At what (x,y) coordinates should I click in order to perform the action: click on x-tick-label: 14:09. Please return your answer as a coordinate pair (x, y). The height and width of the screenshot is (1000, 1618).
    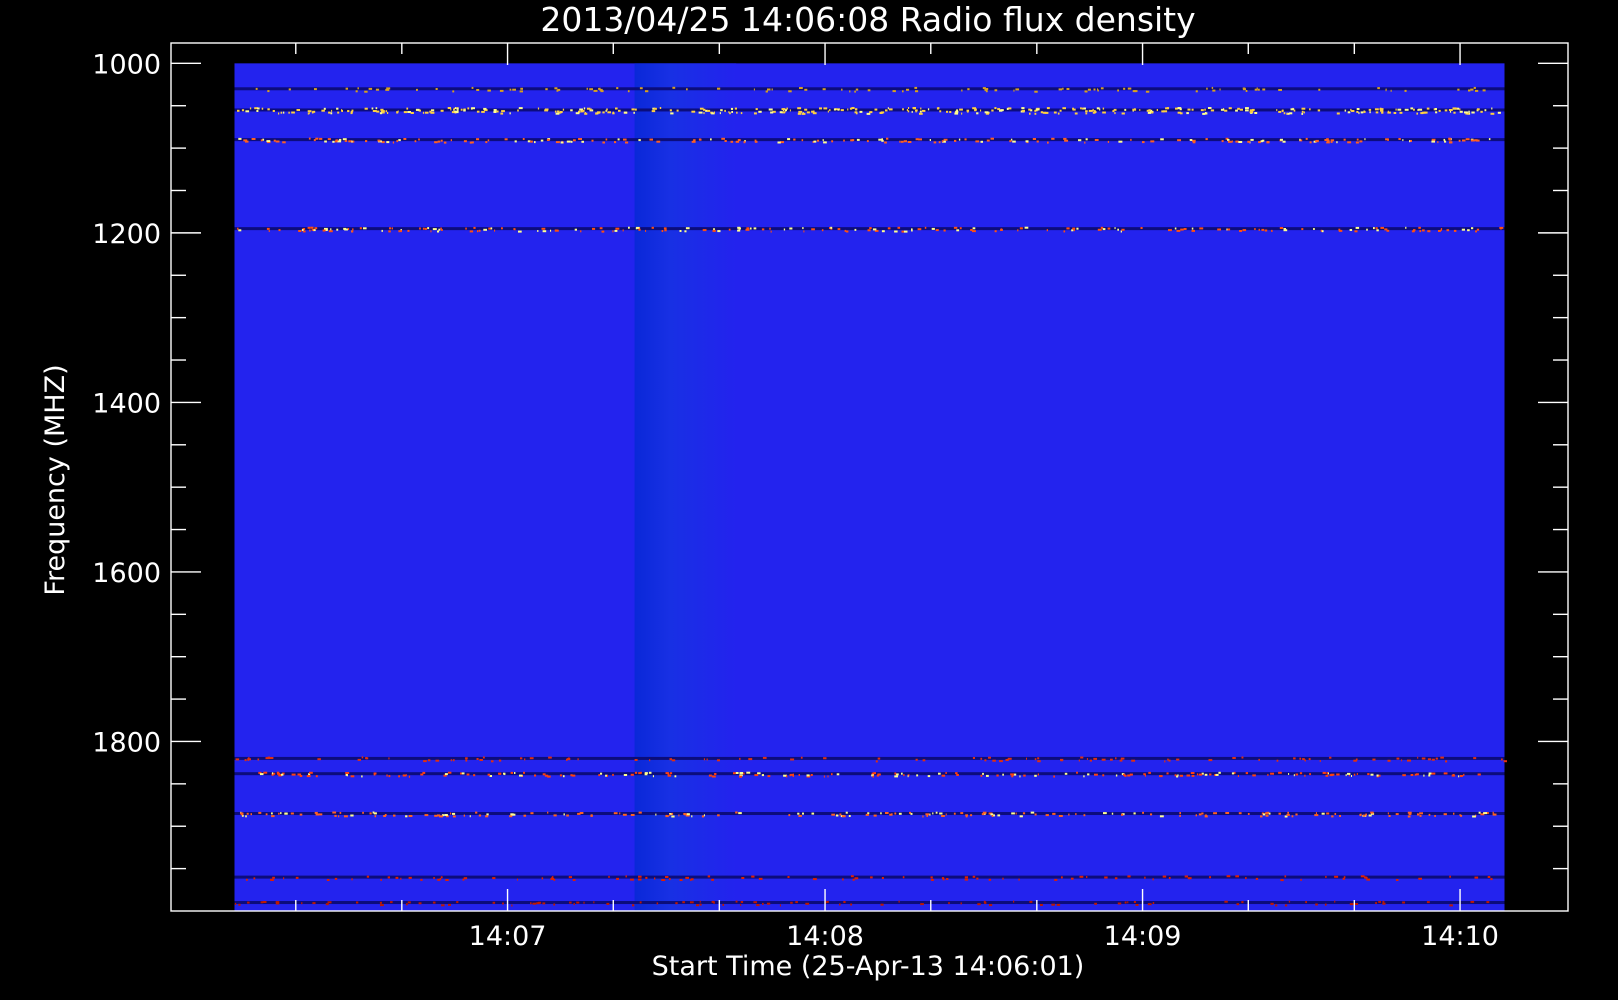
    Looking at the image, I should click on (1143, 936).